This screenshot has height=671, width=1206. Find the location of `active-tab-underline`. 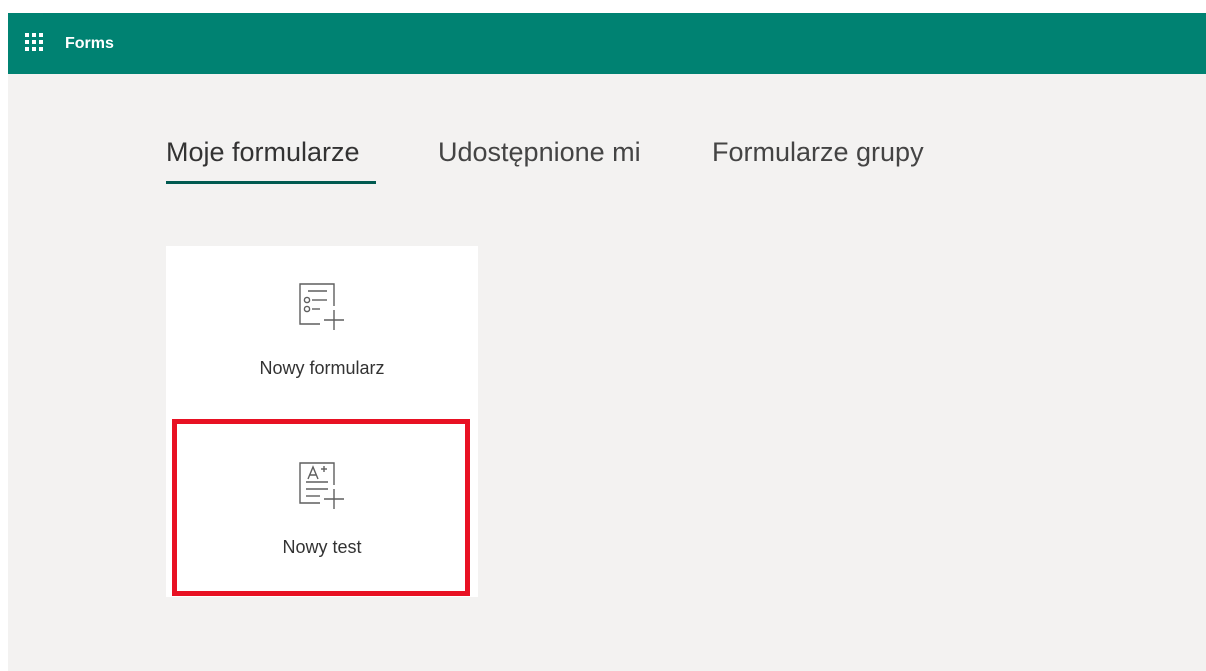

active-tab-underline is located at coordinates (271, 182).